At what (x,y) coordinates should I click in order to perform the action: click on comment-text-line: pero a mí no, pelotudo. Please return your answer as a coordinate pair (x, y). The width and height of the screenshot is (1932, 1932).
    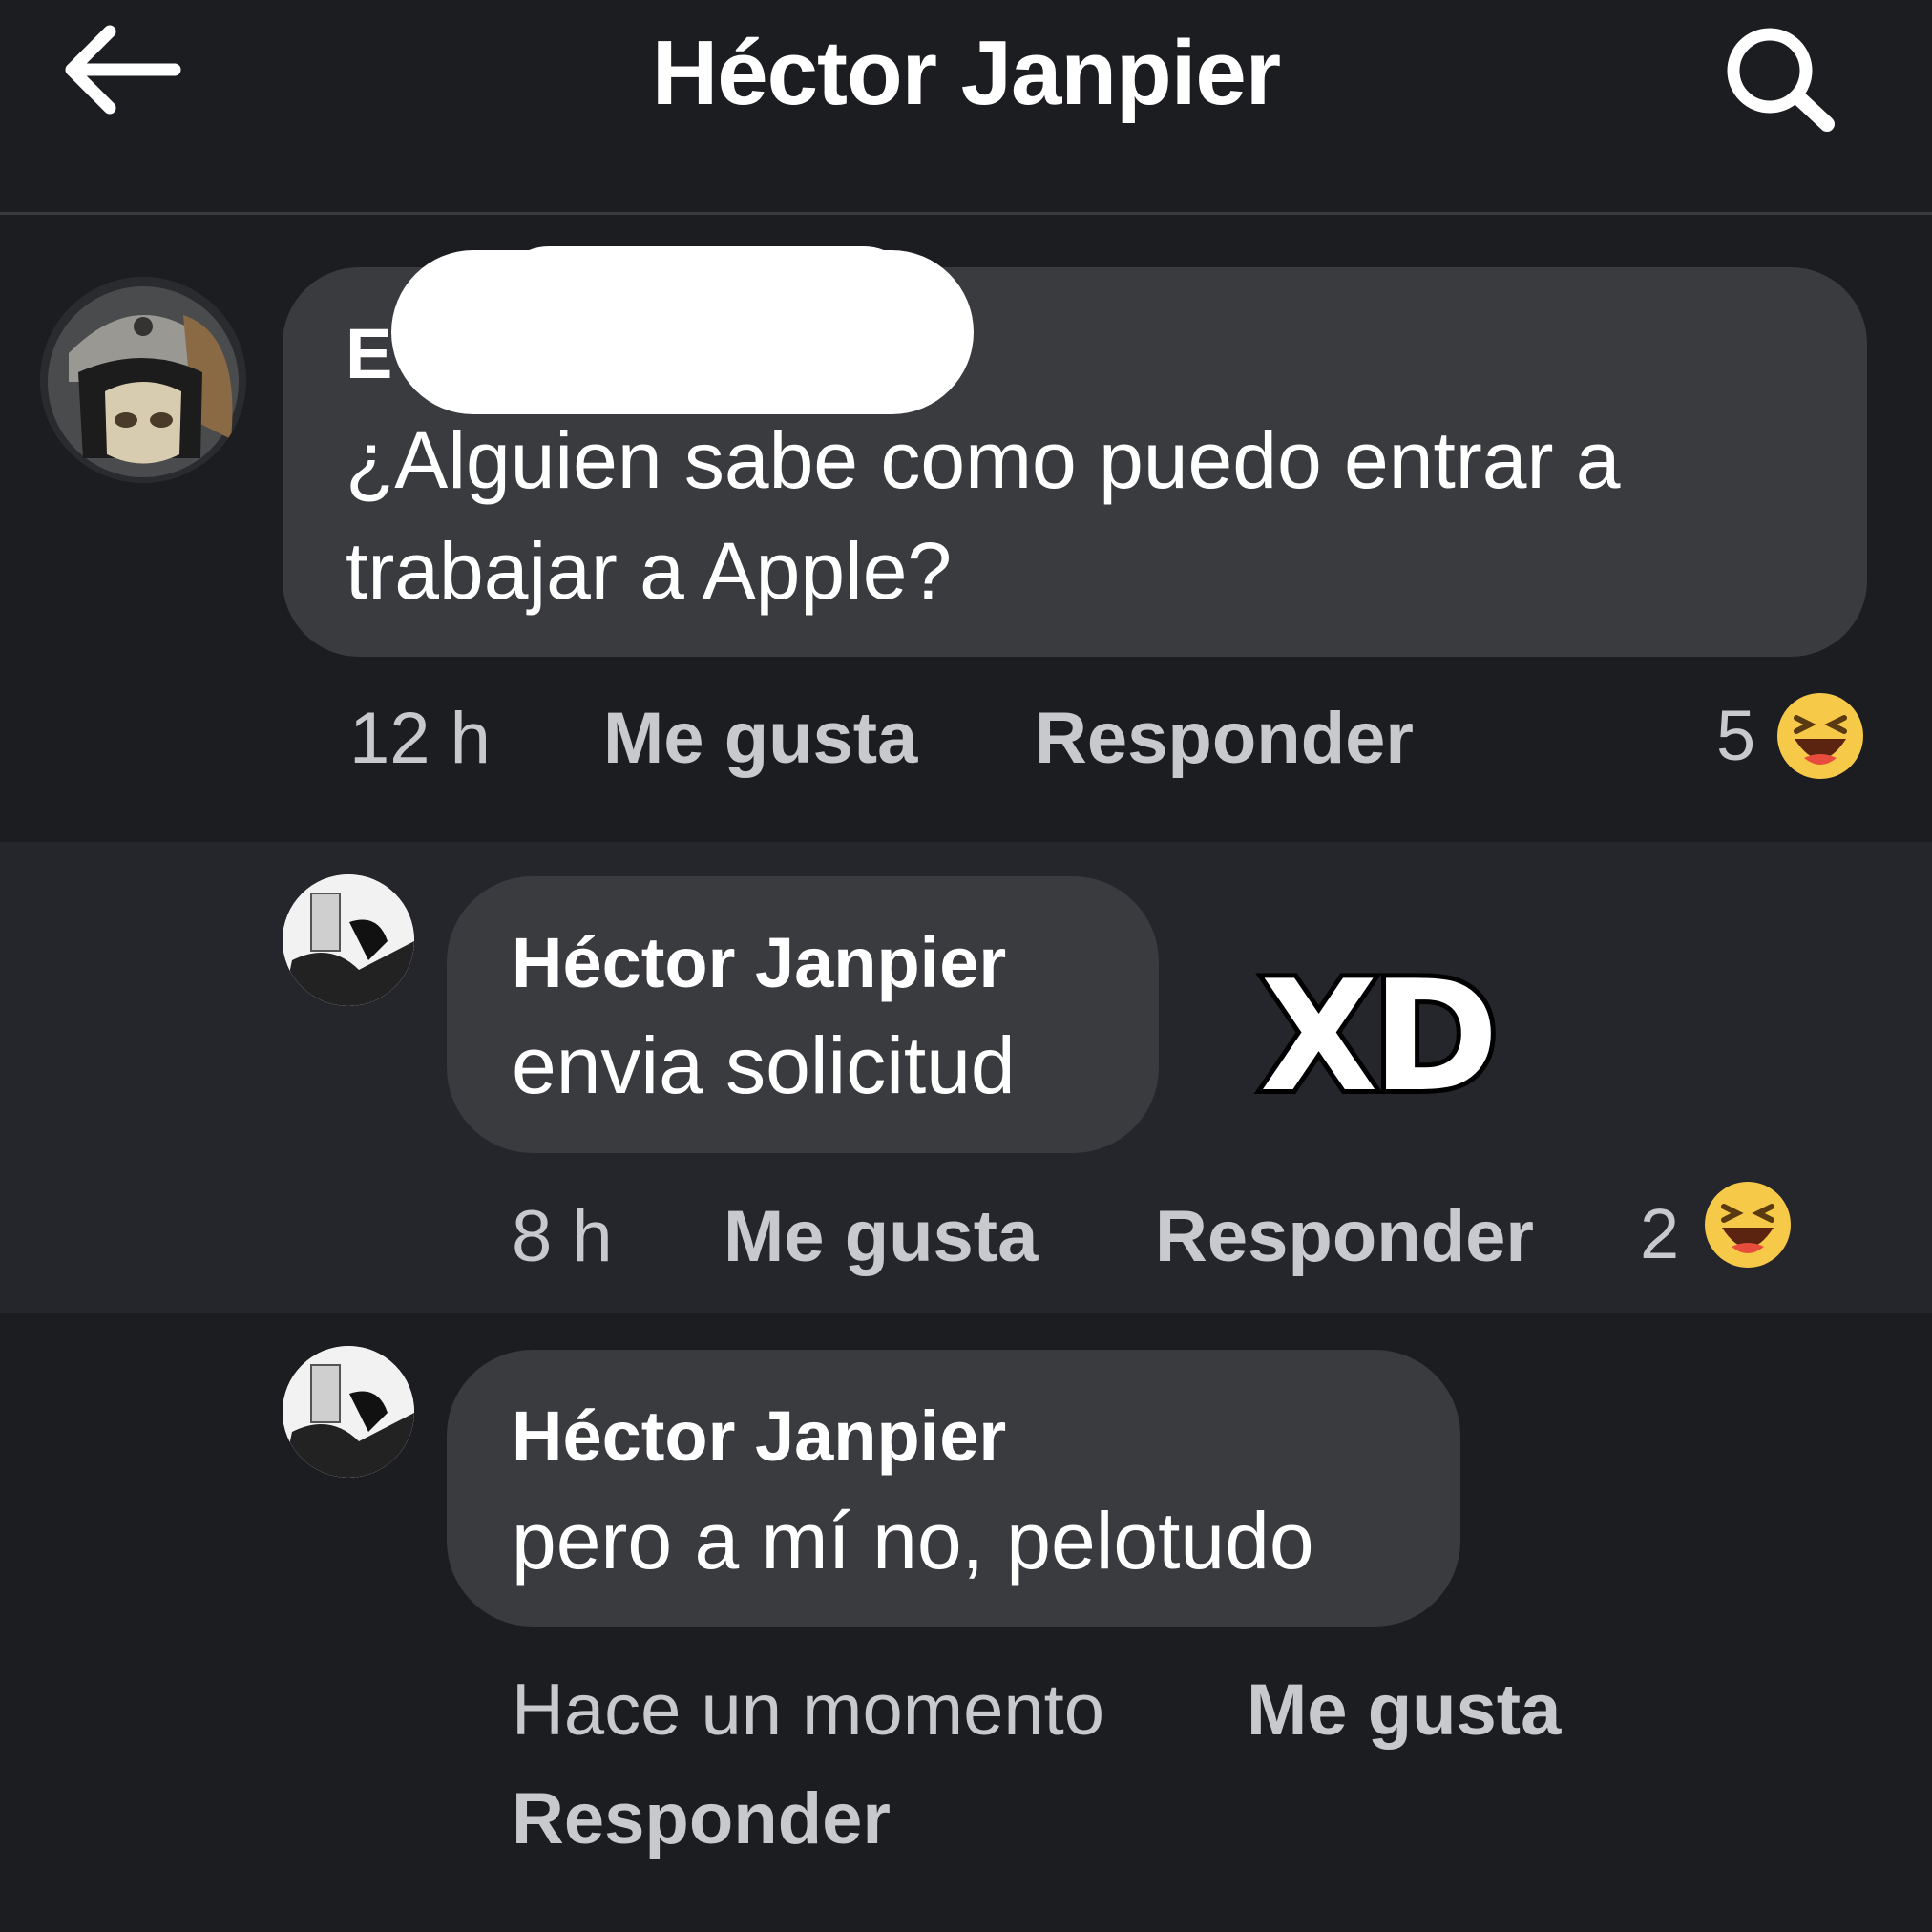
    Looking at the image, I should click on (913, 1541).